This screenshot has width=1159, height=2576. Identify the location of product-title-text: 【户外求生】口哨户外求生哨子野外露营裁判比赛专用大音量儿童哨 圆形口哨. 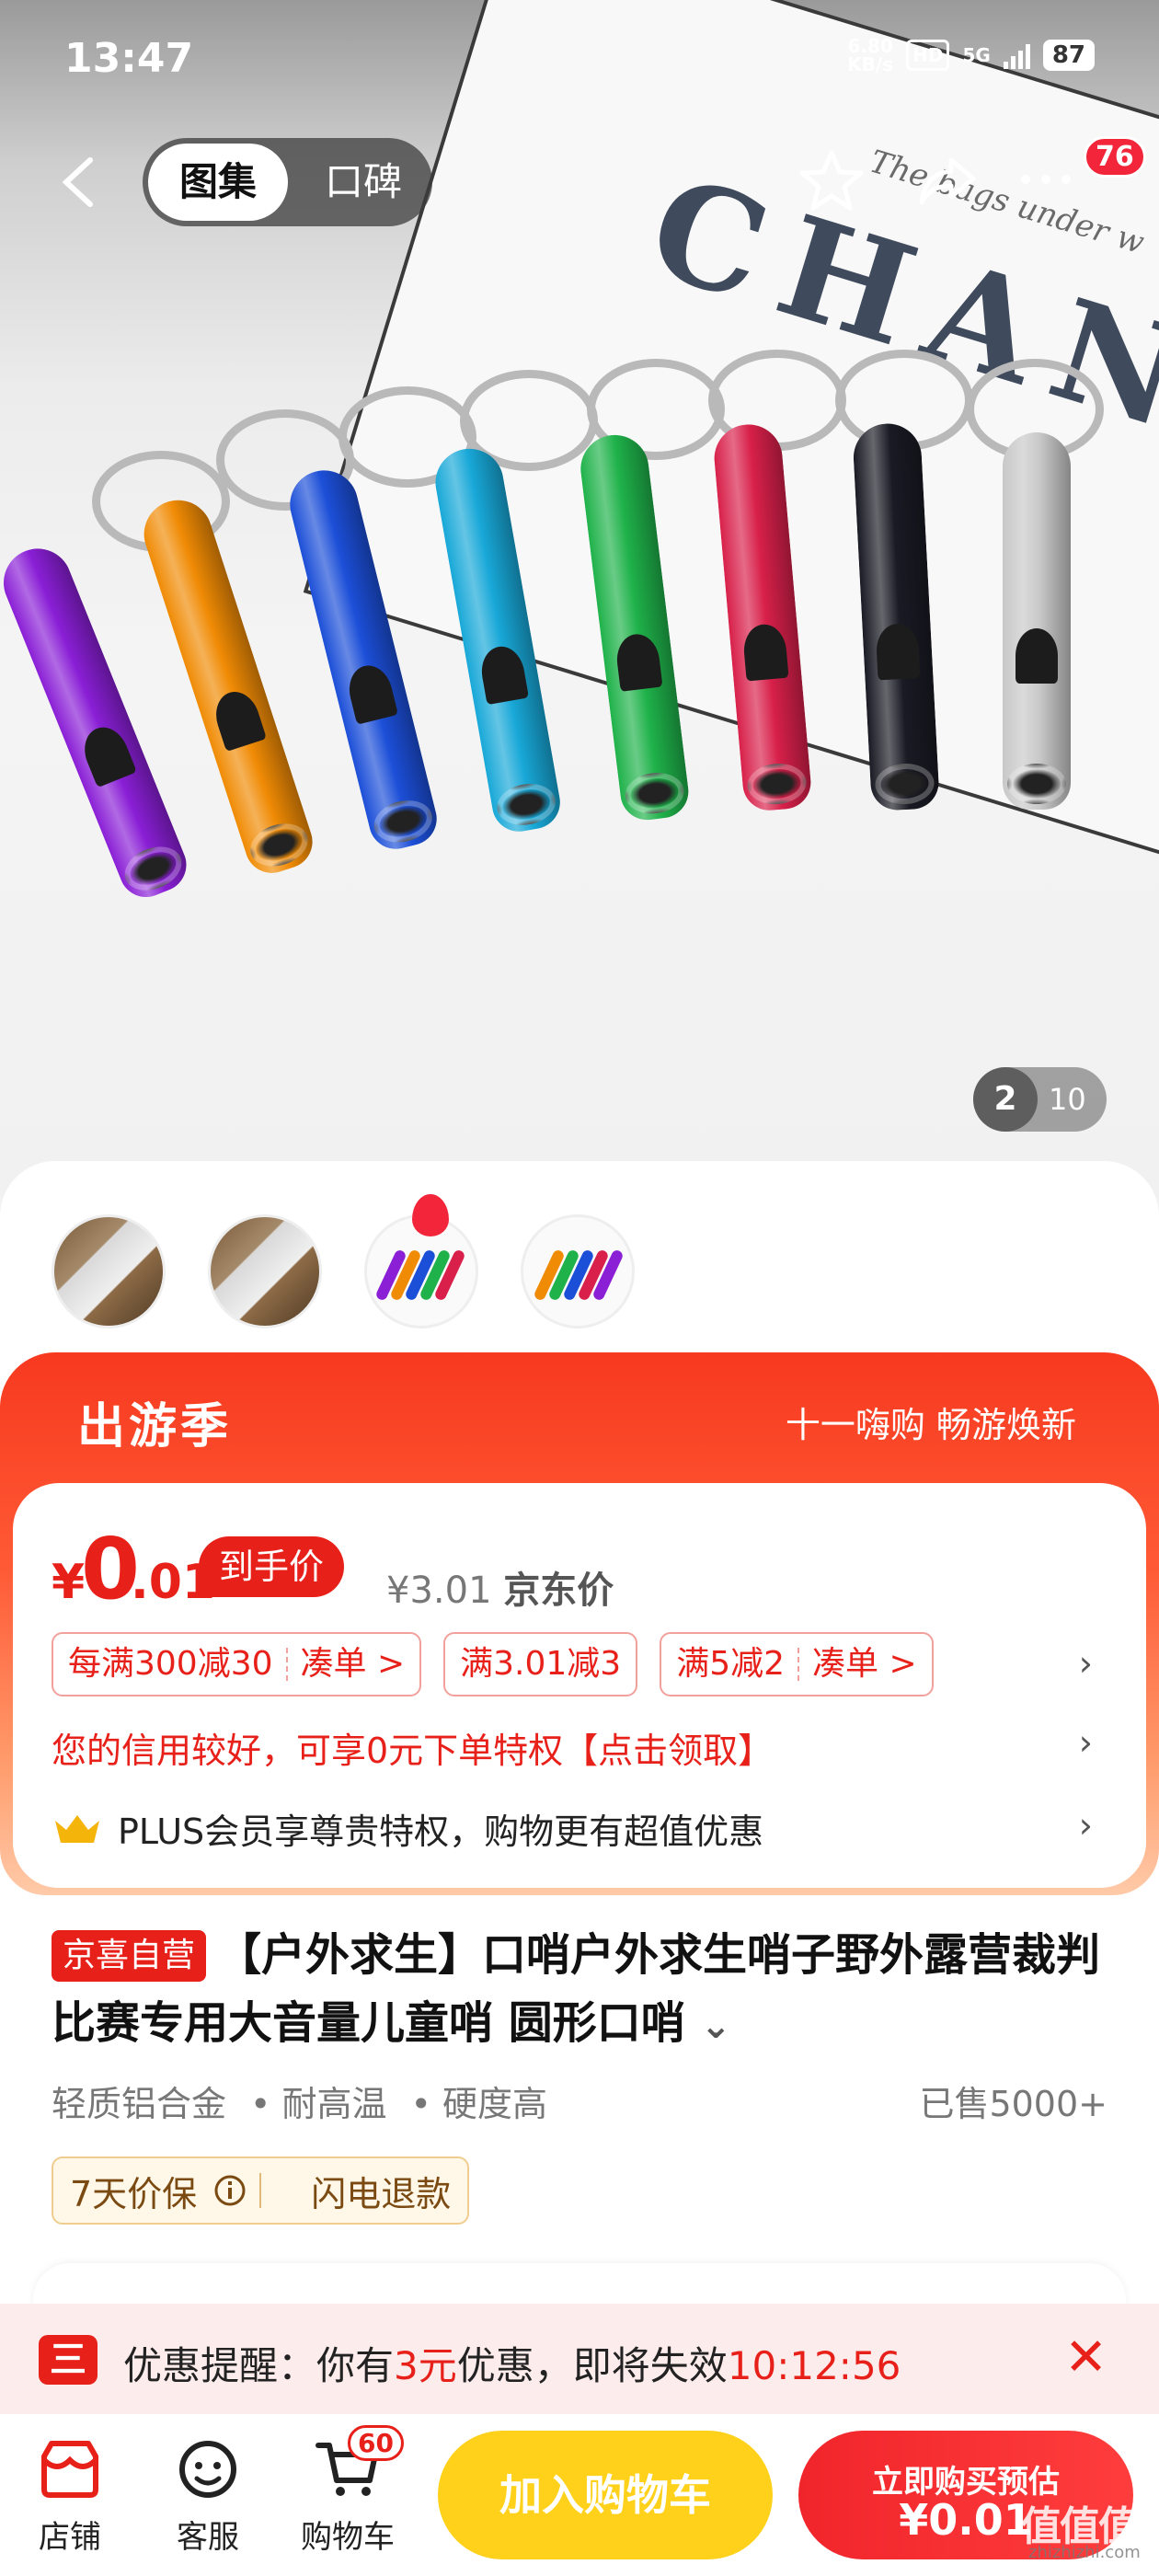
(576, 1989).